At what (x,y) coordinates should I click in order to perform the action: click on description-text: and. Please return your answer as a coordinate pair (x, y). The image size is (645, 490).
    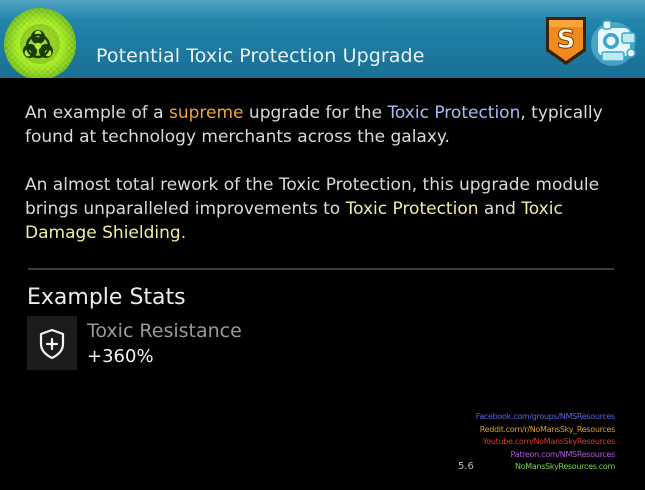
    Looking at the image, I should click on (500, 209).